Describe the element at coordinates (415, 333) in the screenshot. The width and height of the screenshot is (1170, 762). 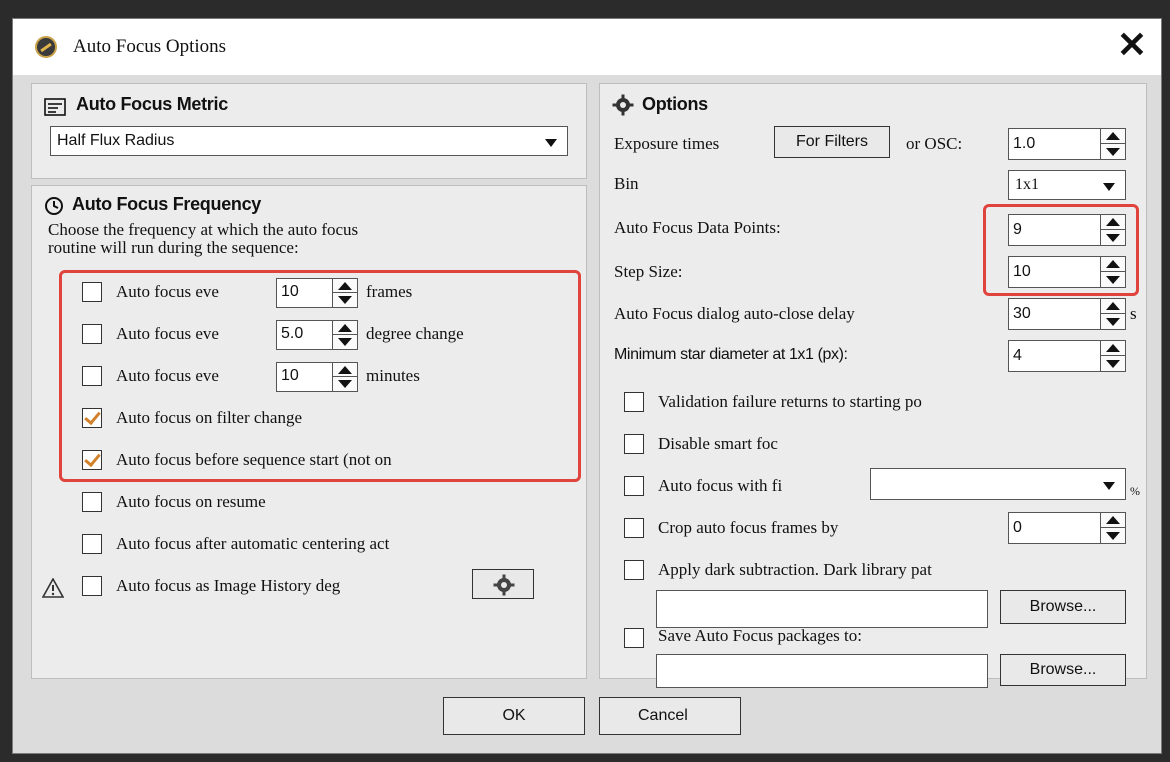
I see `af-every-degree-unit: degree change` at that location.